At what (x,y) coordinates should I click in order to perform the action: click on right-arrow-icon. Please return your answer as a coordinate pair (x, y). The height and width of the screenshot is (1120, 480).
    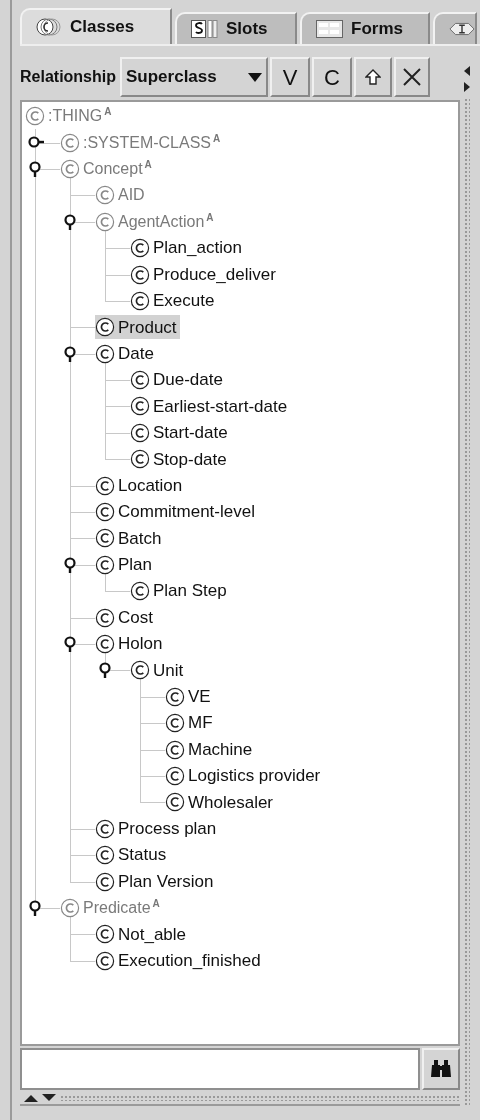
    Looking at the image, I should click on (467, 87).